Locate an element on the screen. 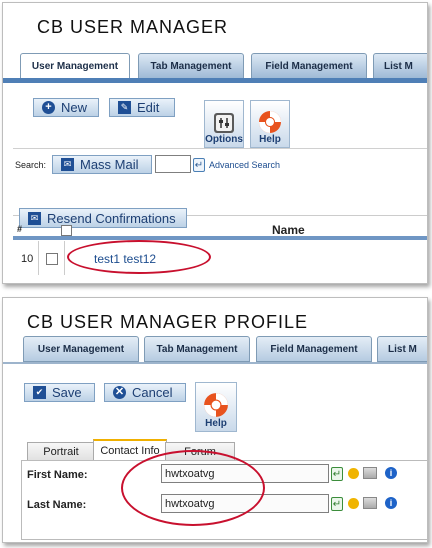  column-number-header: # is located at coordinates (20, 229).